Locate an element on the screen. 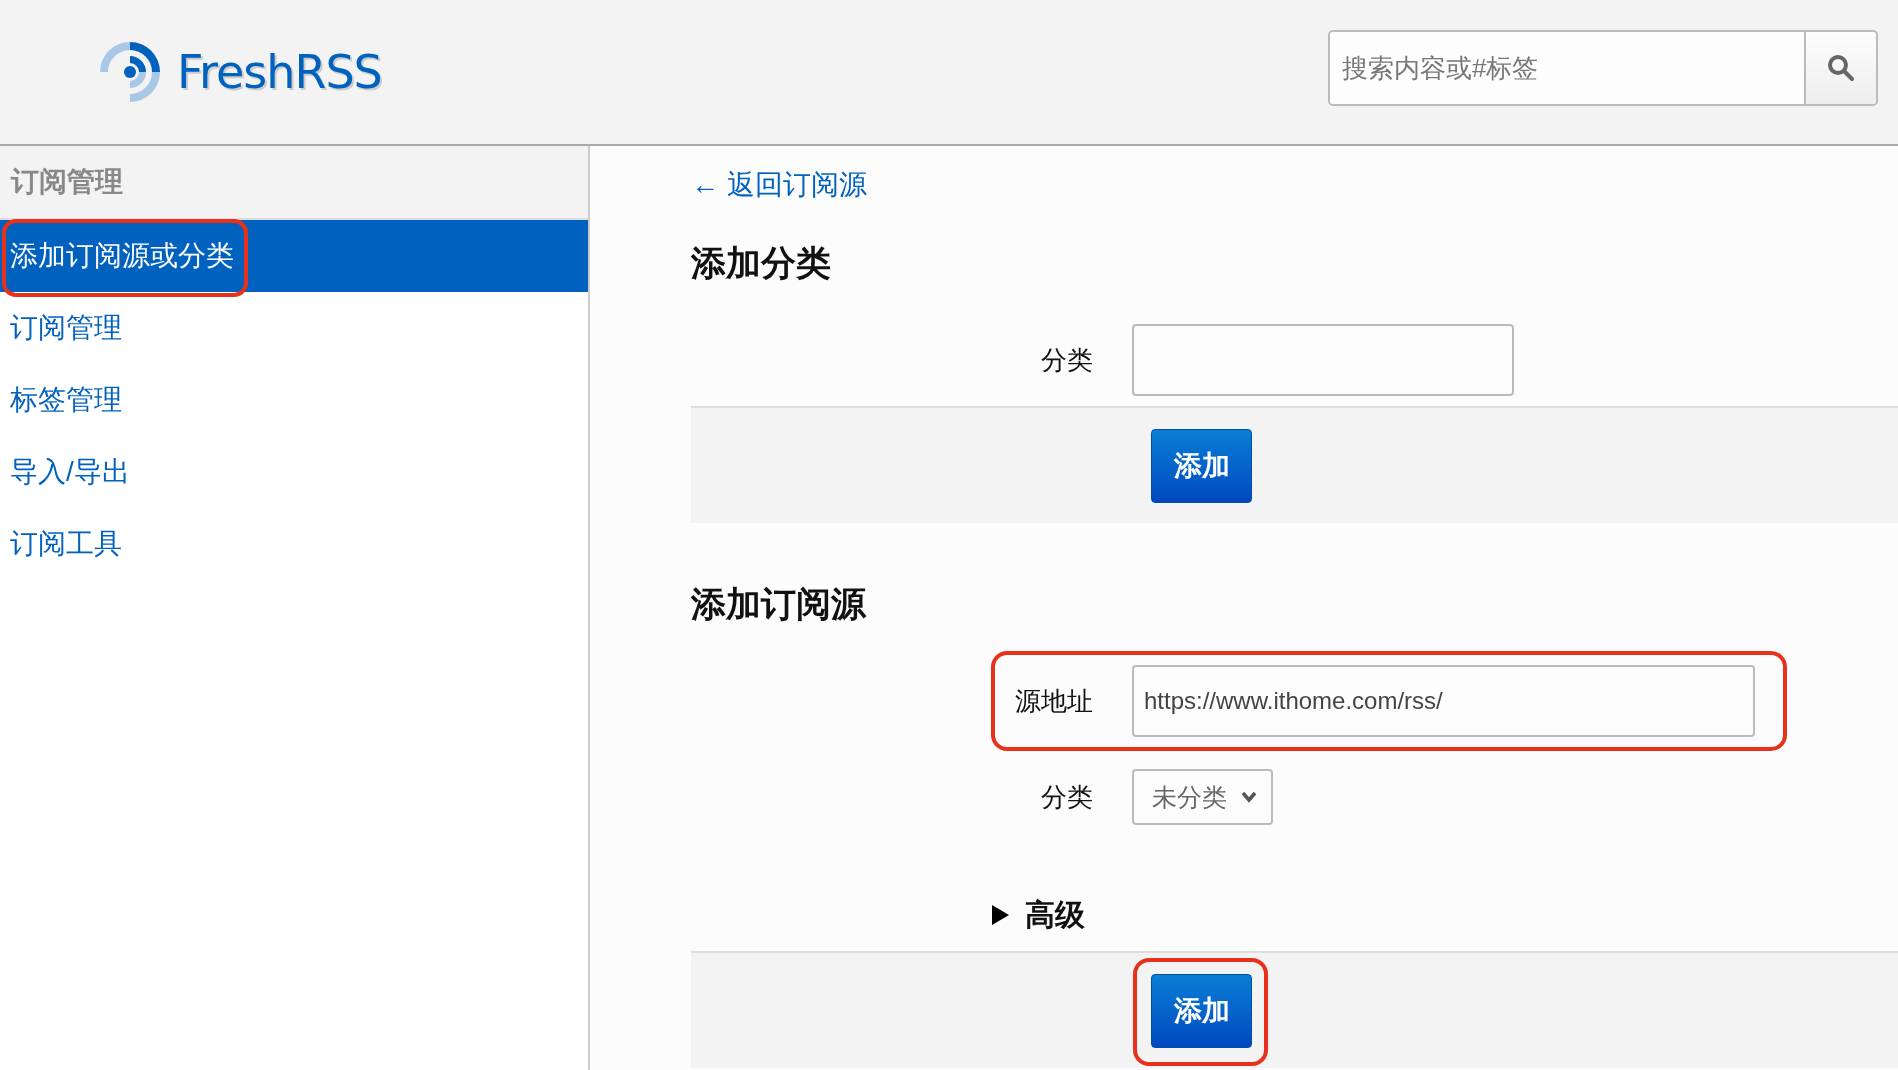 The height and width of the screenshot is (1070, 1898). sidebar-item: 订阅管理 is located at coordinates (294, 328).